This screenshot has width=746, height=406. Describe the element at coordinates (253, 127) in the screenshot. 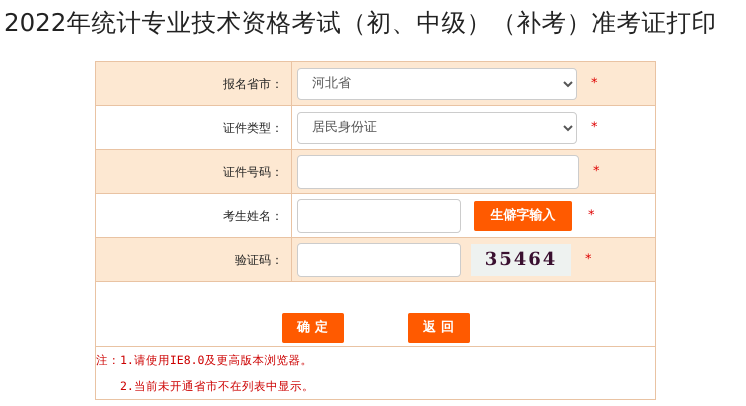

I see `field-label: 证件类型：` at that location.